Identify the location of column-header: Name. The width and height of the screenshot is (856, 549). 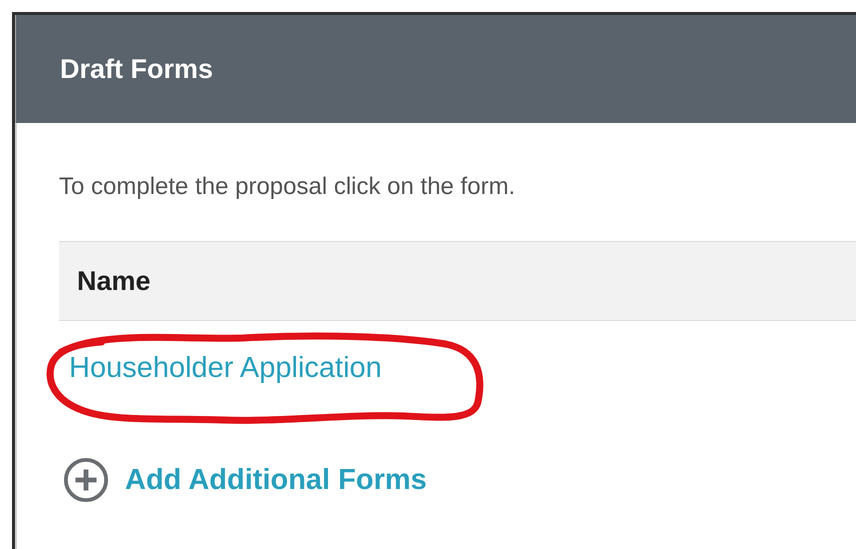
(114, 281).